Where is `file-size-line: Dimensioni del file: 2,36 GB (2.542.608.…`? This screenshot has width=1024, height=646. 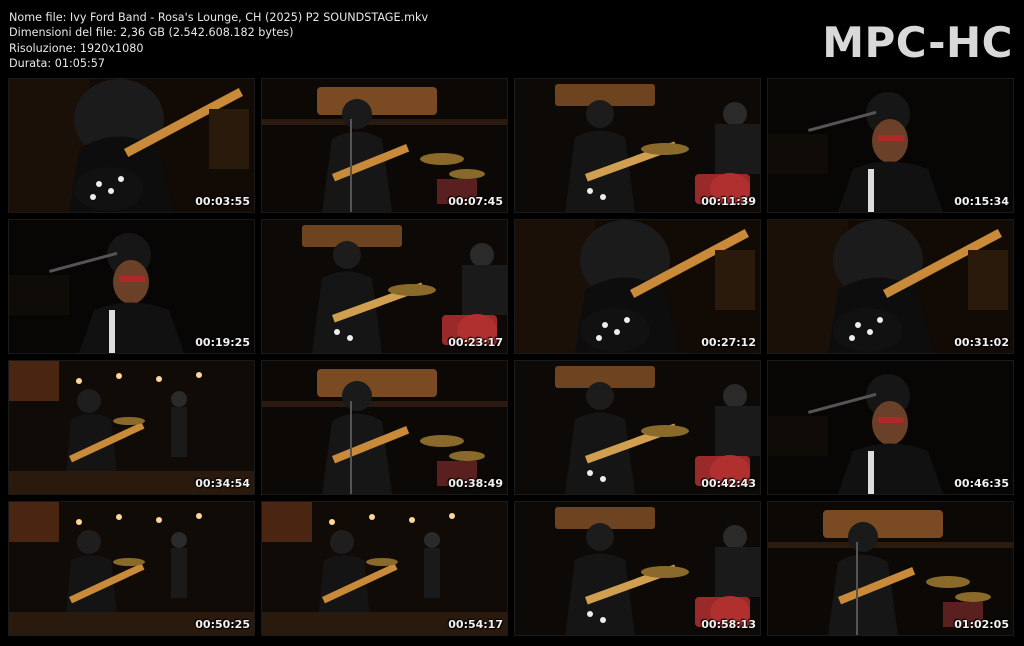 file-size-line: Dimensioni del file: 2,36 GB (2.542.608.… is located at coordinates (151, 33).